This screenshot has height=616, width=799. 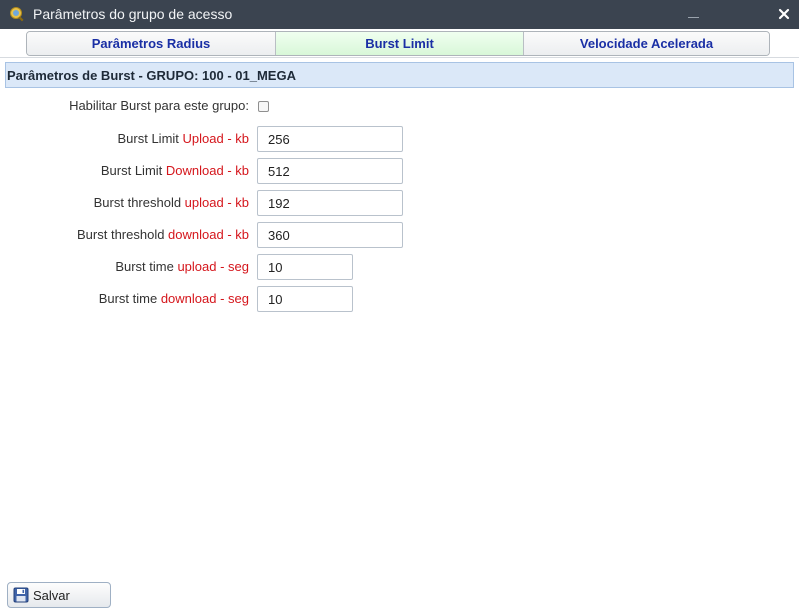 I want to click on tab-burst-limit: Burst Limit, so click(x=399, y=43).